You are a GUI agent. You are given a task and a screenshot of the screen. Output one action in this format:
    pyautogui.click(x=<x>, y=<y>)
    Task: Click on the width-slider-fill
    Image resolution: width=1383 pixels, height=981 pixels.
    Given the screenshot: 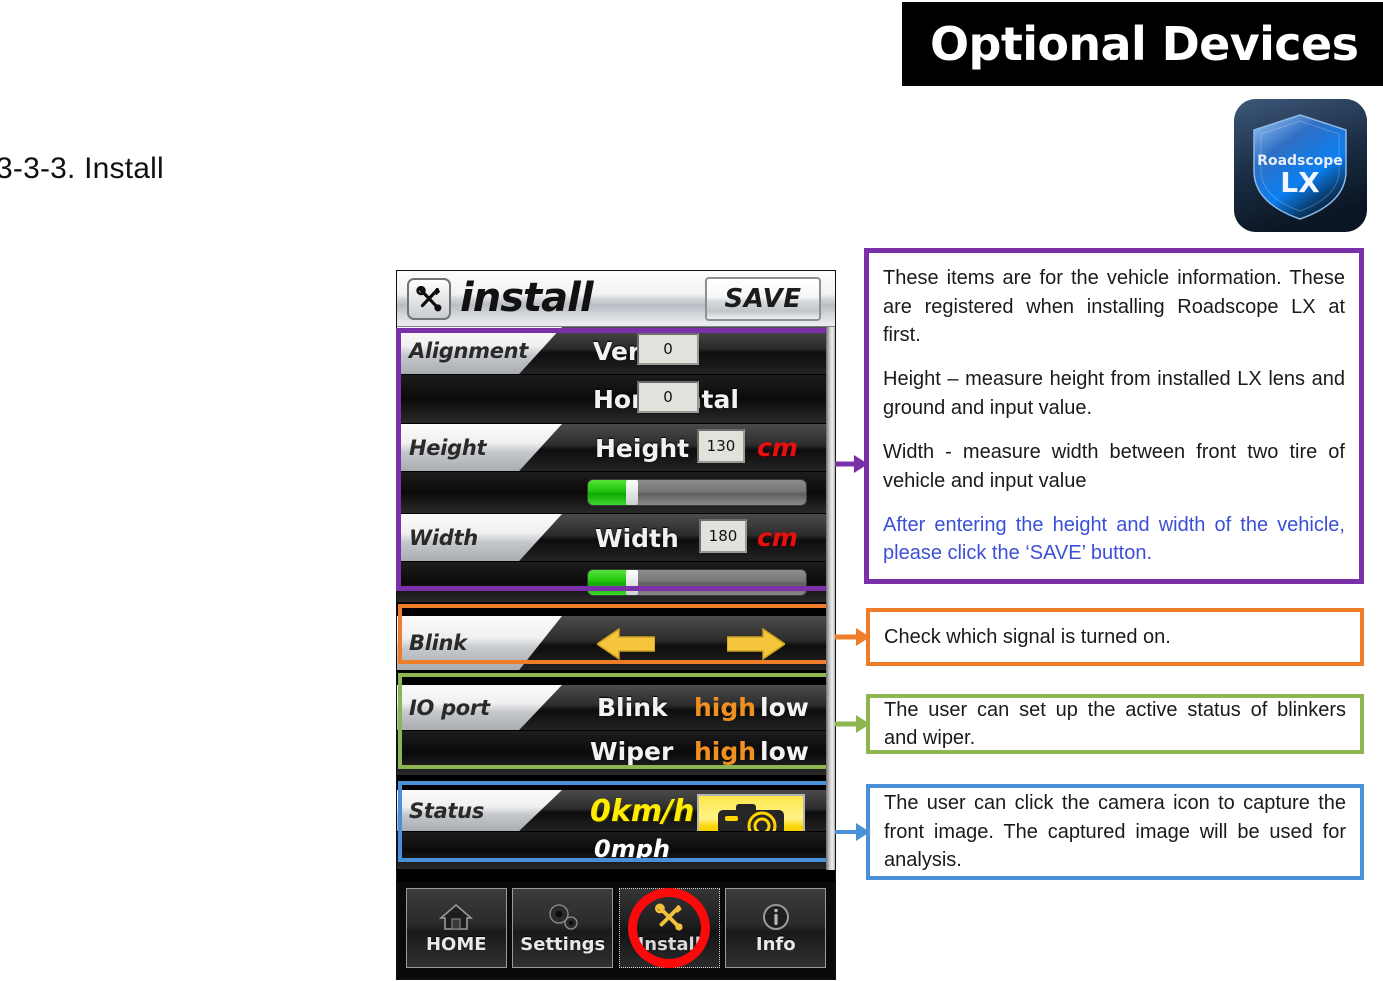 What is the action you would take?
    pyautogui.click(x=608, y=582)
    